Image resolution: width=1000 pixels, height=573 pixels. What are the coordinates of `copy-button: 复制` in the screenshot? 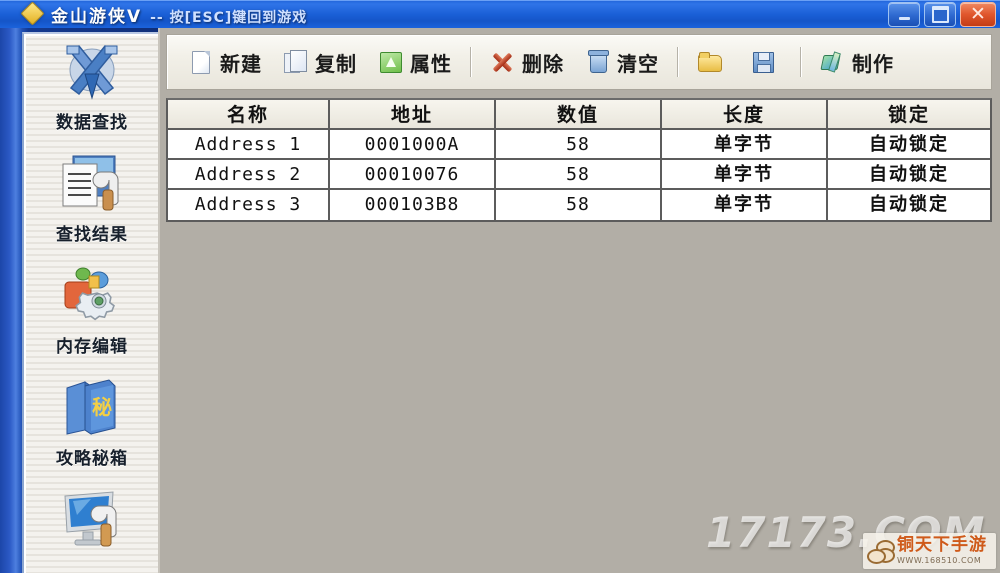 It's located at (319, 62).